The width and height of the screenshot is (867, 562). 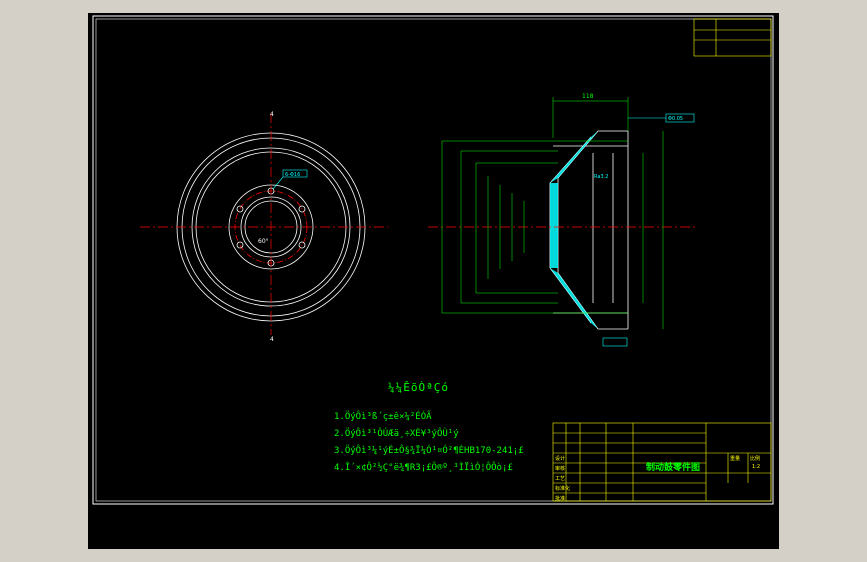 What do you see at coordinates (560, 459) in the screenshot?
I see `label-design: 设计` at bounding box center [560, 459].